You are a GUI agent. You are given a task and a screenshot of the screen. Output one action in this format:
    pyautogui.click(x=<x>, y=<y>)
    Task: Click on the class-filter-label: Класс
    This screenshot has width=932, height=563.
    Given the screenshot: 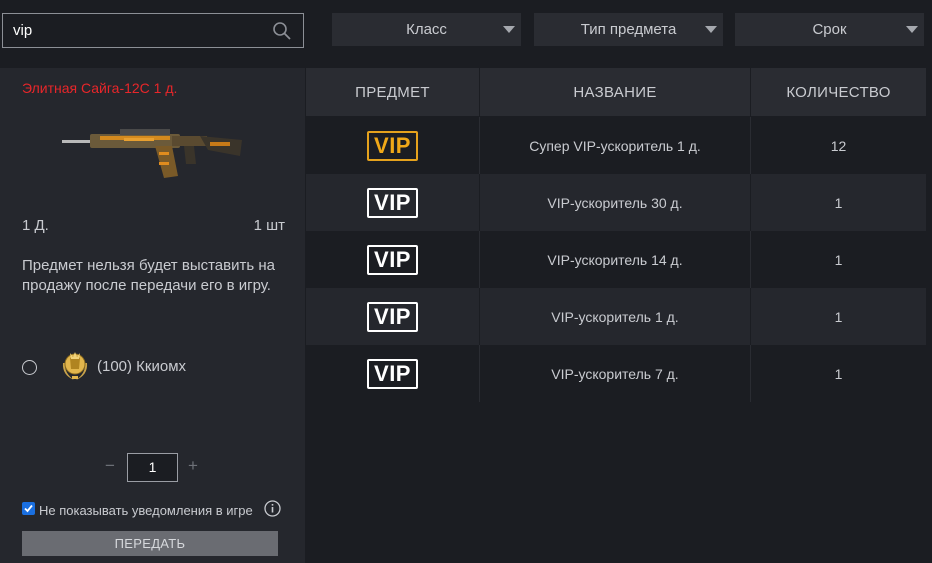 What is the action you would take?
    pyautogui.click(x=426, y=29)
    